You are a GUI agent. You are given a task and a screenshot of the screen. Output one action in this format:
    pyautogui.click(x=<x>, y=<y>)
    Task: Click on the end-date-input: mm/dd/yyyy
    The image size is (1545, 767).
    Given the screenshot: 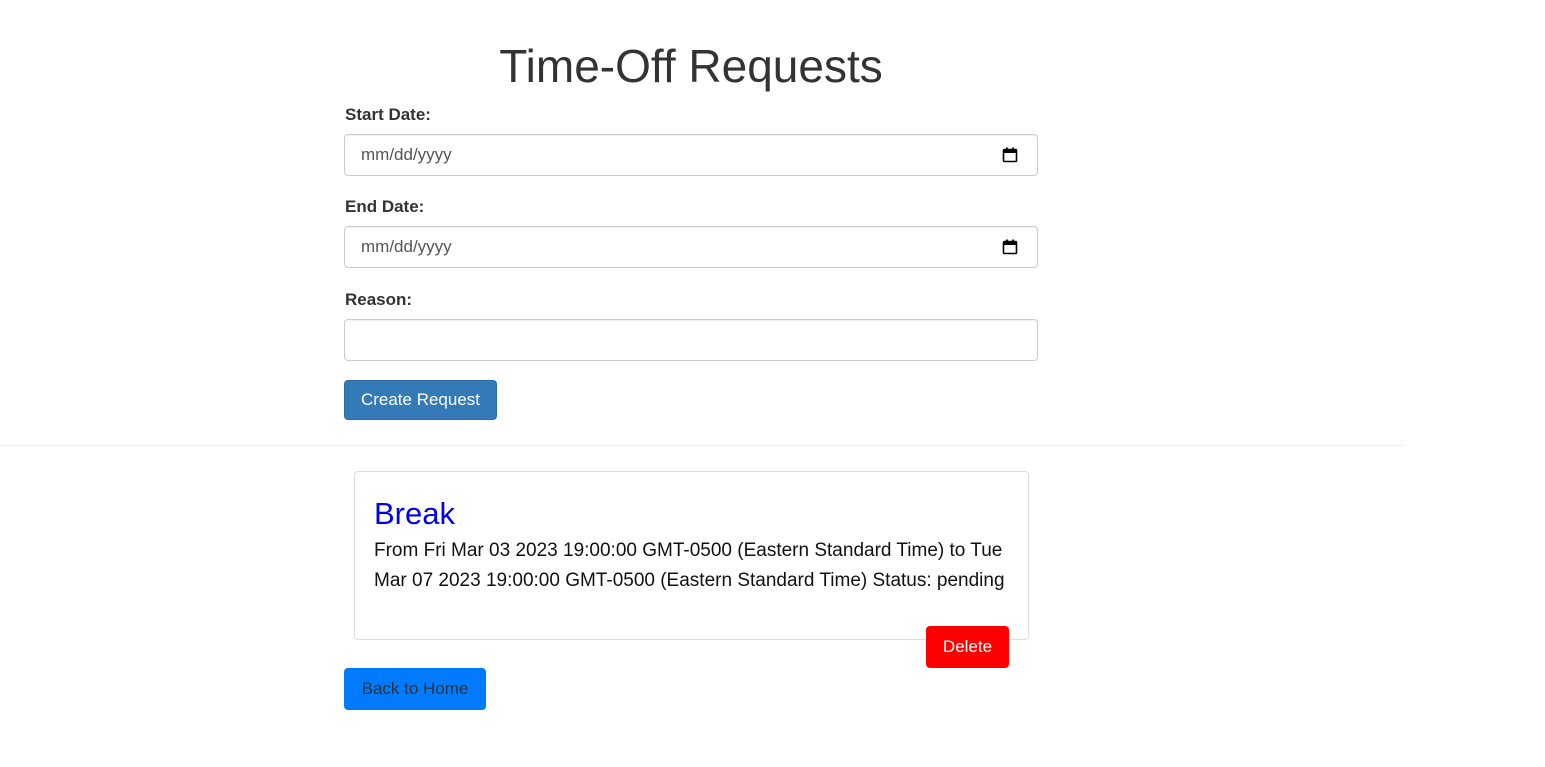 What is the action you would take?
    pyautogui.click(x=691, y=247)
    